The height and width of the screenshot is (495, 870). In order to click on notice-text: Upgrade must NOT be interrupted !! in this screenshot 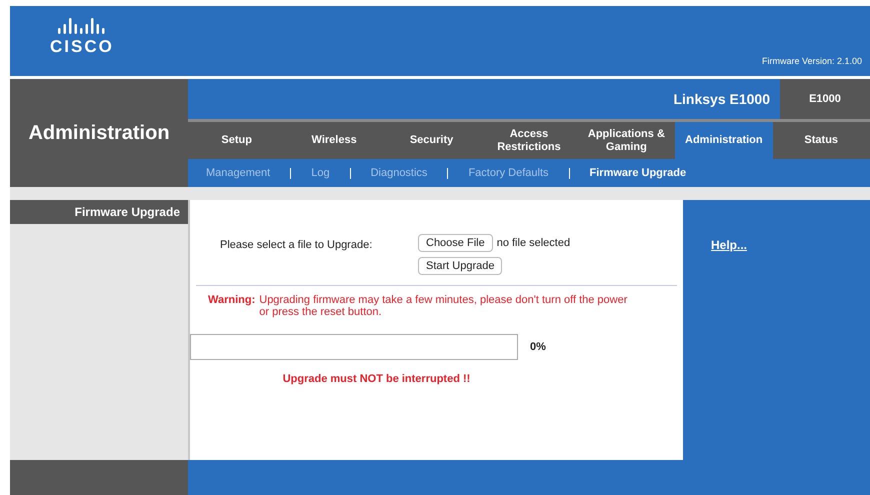, I will do `click(377, 379)`.